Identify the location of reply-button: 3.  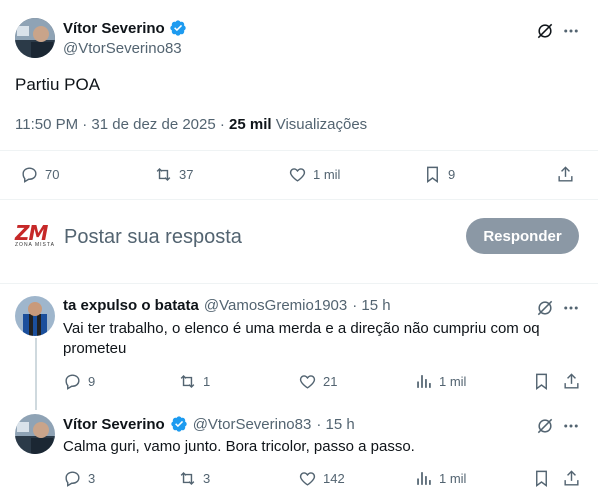
(79, 478).